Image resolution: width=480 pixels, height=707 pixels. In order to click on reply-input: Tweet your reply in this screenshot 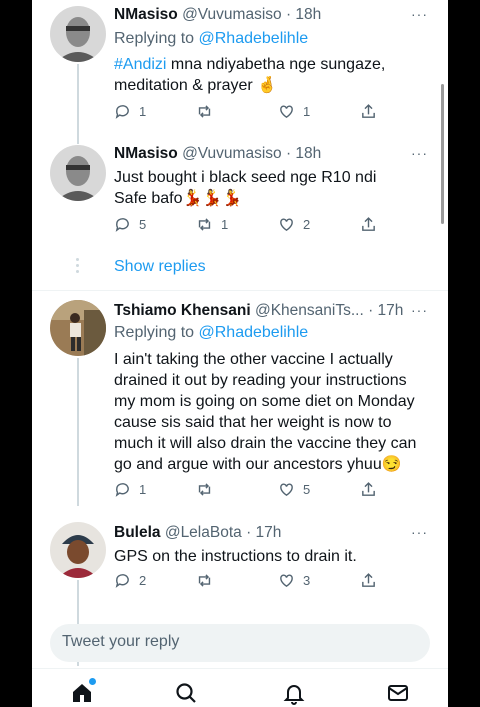, I will do `click(240, 643)`.